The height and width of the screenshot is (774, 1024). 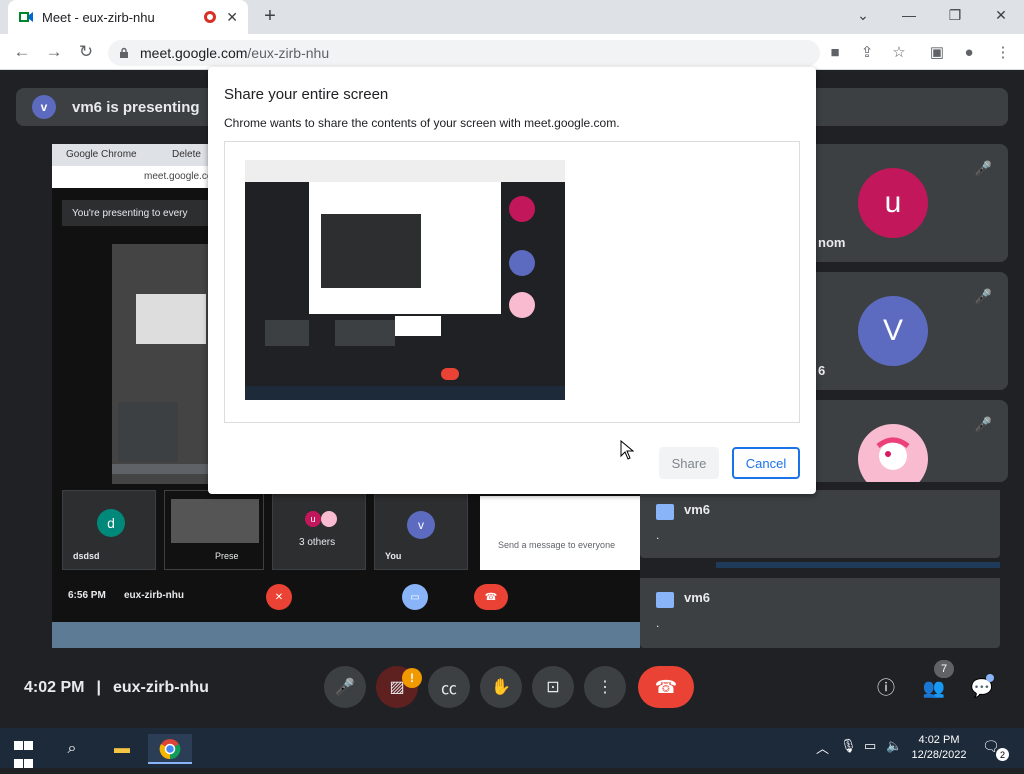 I want to click on cancel-button: Cancel, so click(x=766, y=463).